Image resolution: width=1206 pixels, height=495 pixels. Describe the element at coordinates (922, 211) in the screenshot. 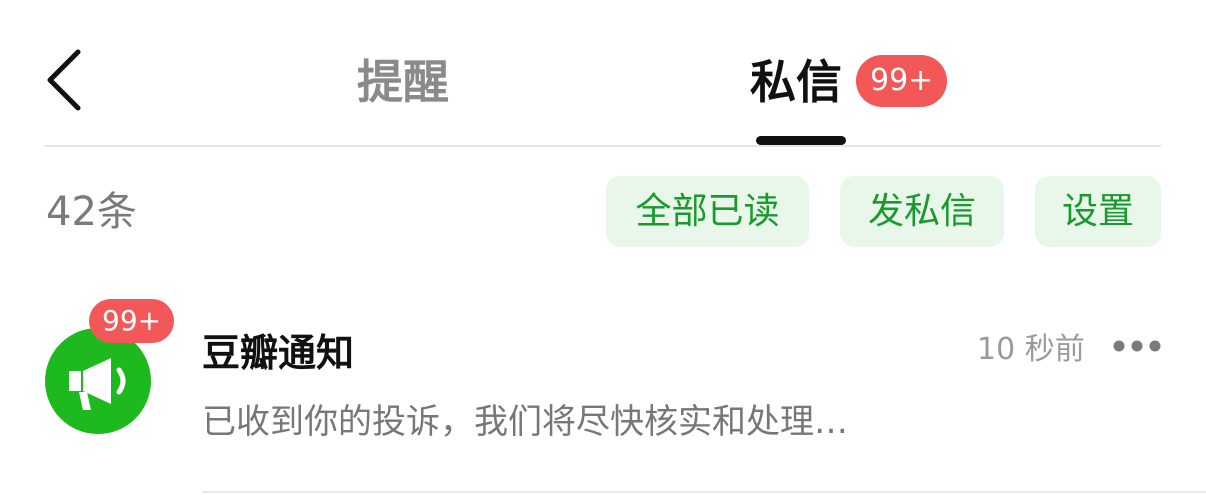

I see `send-message-button: 发私信` at that location.